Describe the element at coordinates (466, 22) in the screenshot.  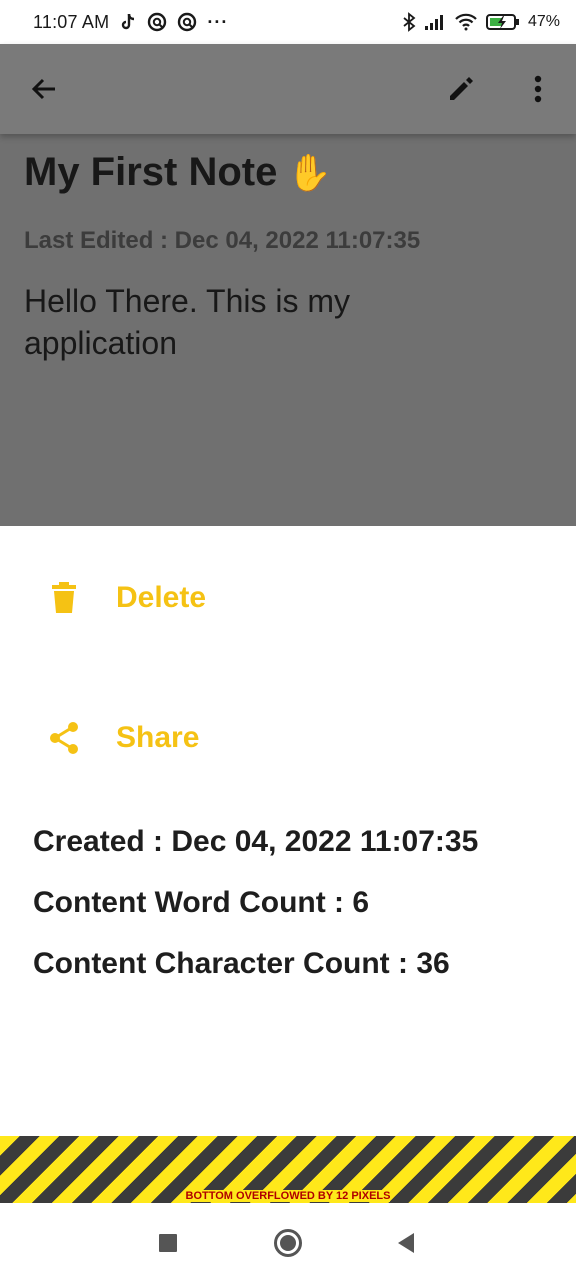
I see `wifi-icon` at that location.